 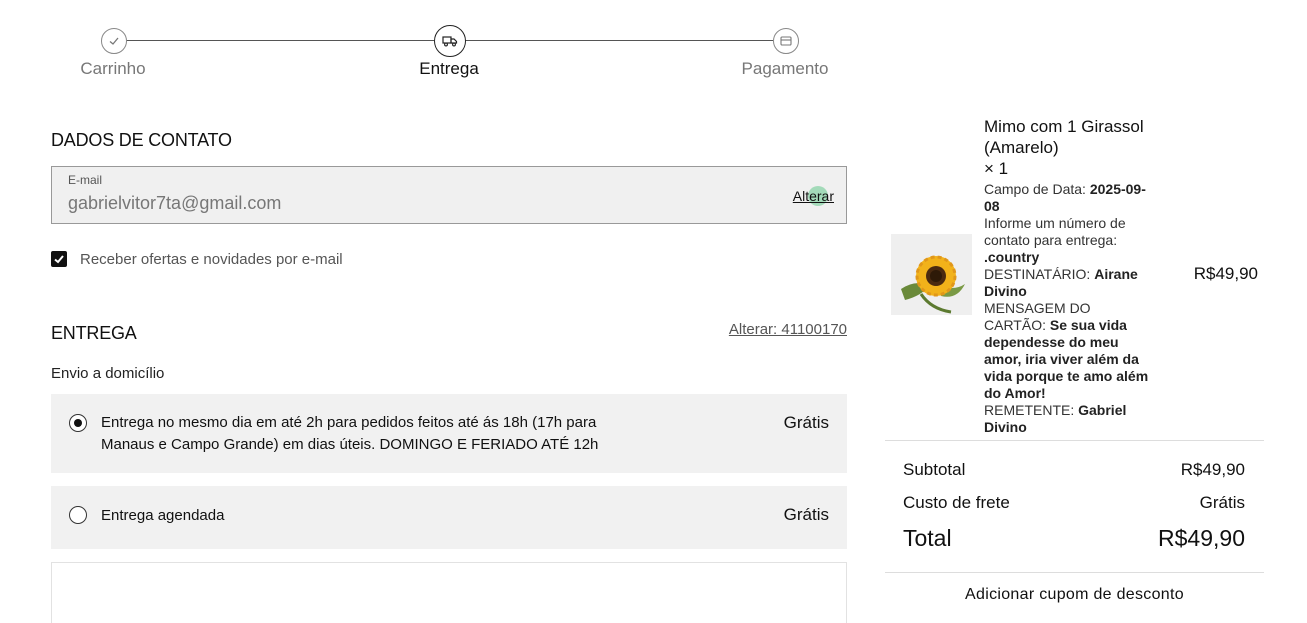 What do you see at coordinates (449, 195) in the screenshot?
I see `email-field: E-mail gabrielvitor7ta@gmail.com Alterar` at bounding box center [449, 195].